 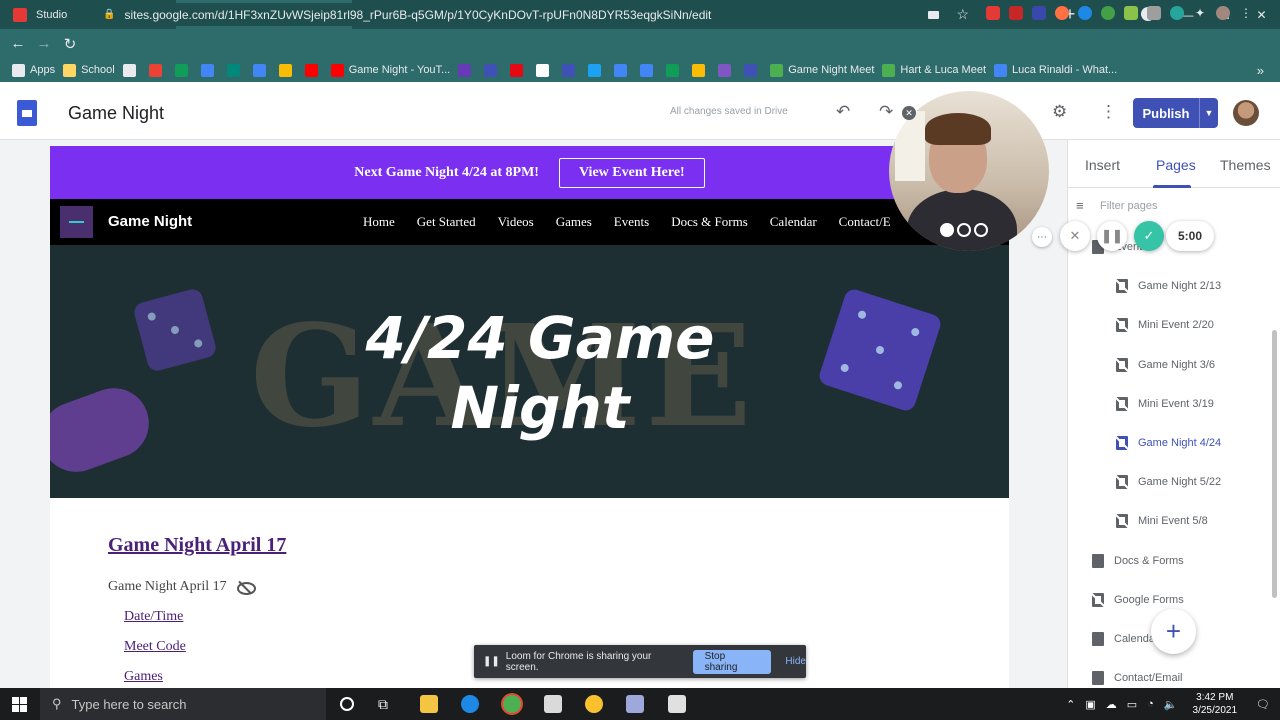 I want to click on bookmark-item: Game Night Meet, so click(x=822, y=70).